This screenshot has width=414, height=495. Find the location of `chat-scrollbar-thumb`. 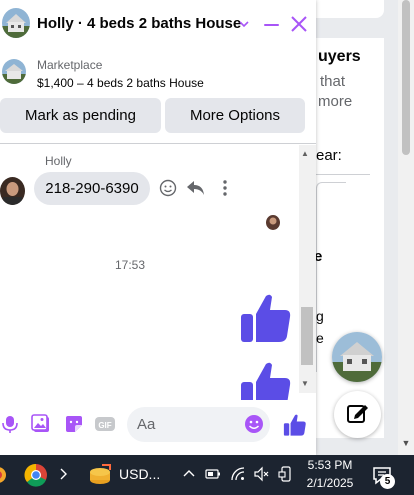

chat-scrollbar-thumb is located at coordinates (307, 336).